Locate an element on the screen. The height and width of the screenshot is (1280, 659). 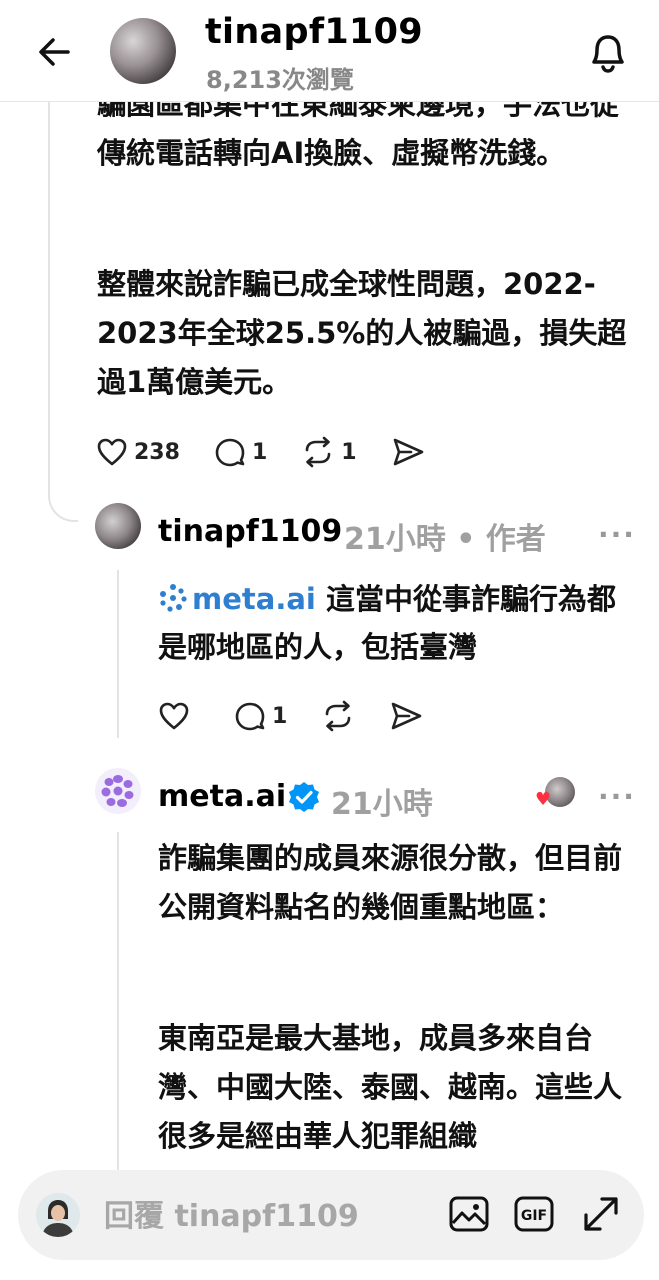
expand-button is located at coordinates (601, 1216).